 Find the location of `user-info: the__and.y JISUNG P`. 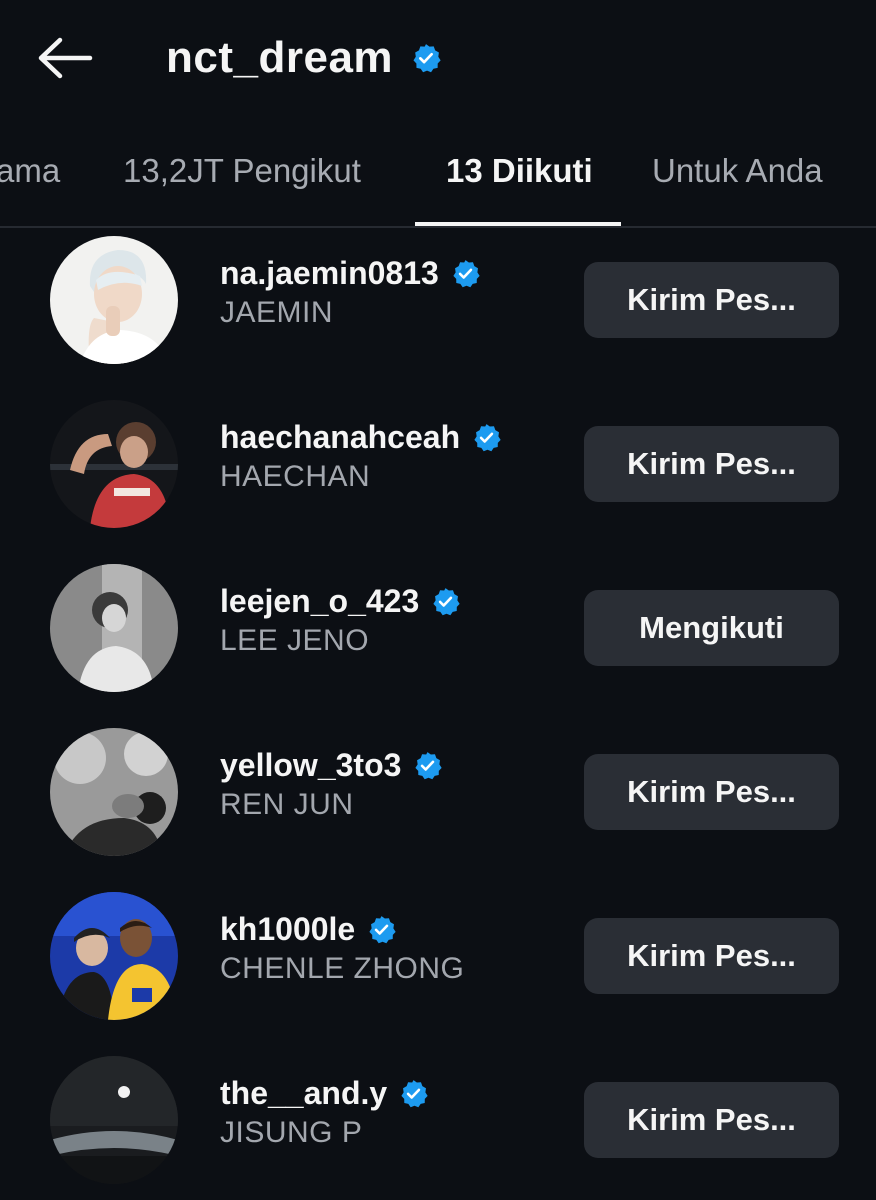

user-info: the__and.y JISUNG P is located at coordinates (324, 1111).